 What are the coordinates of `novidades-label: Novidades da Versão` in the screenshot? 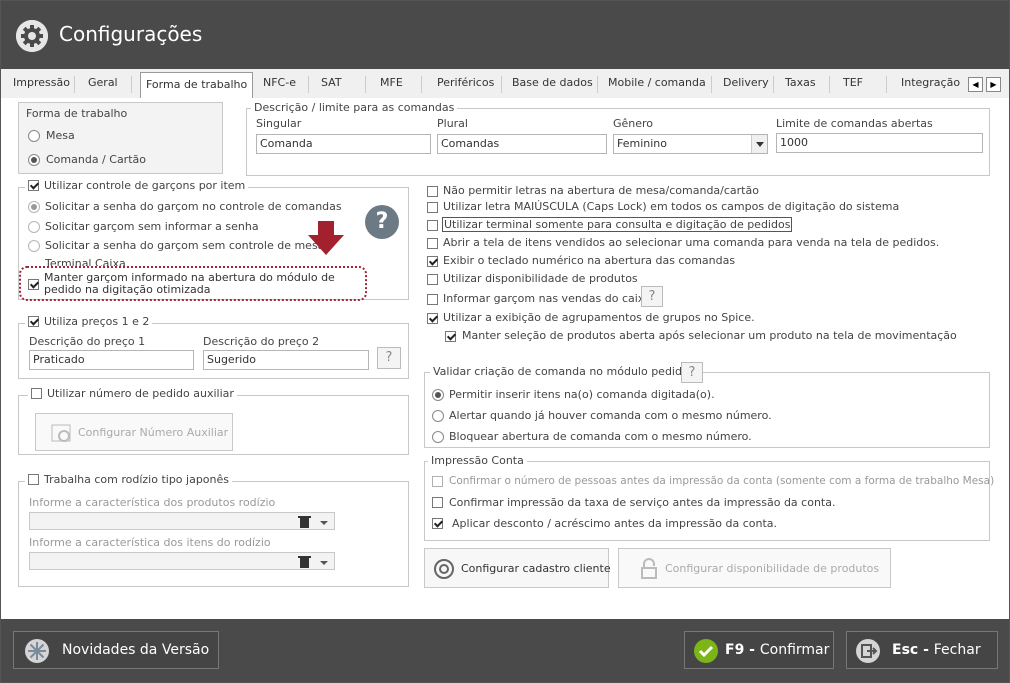 It's located at (136, 650).